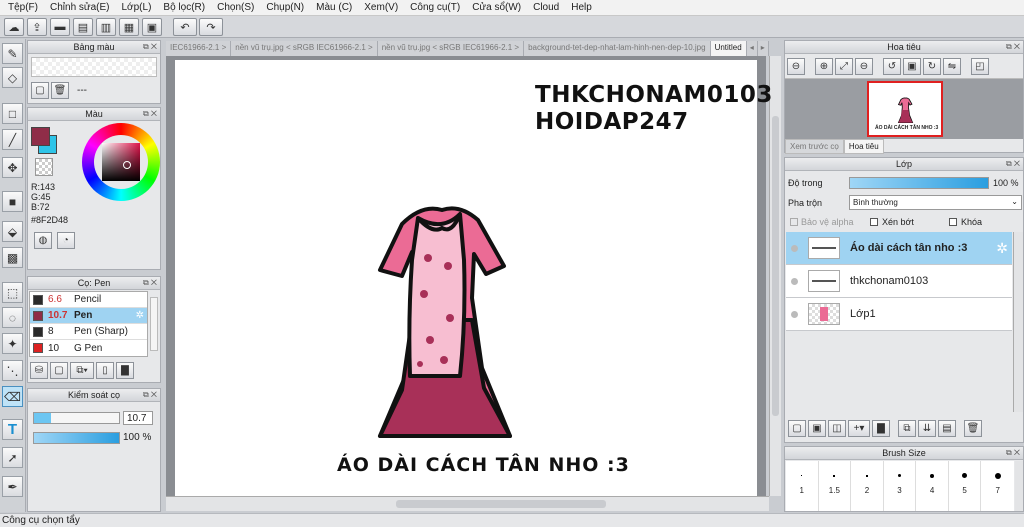  Describe the element at coordinates (581, 7) in the screenshot. I see `menu-help: Help` at that location.